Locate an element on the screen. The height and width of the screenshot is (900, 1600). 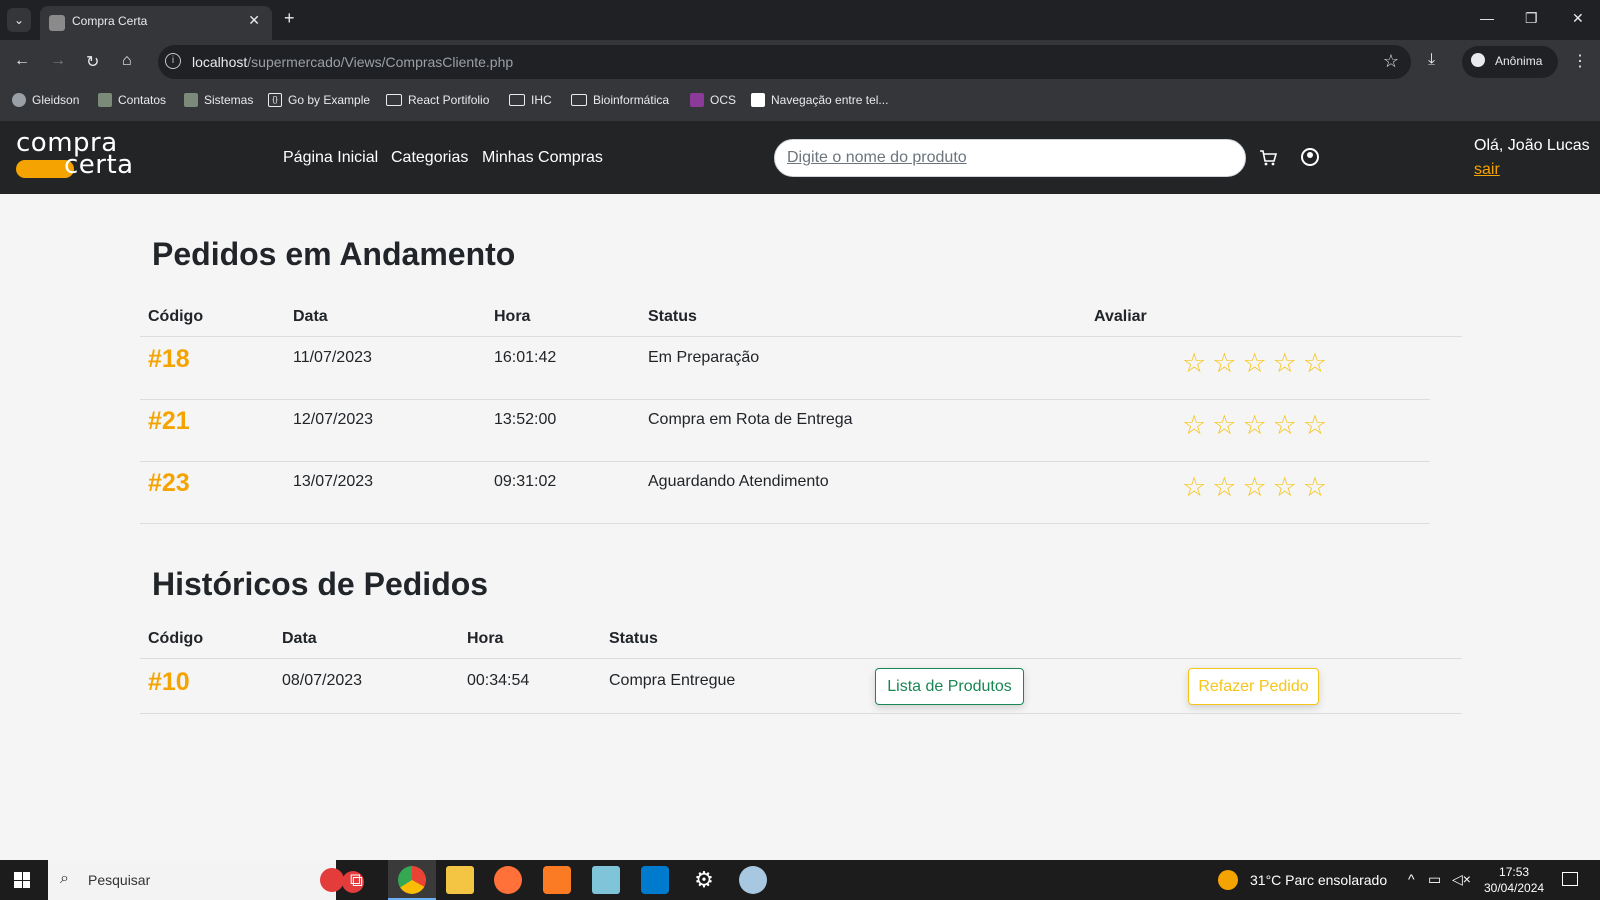
product-search is located at coordinates (1010, 158).